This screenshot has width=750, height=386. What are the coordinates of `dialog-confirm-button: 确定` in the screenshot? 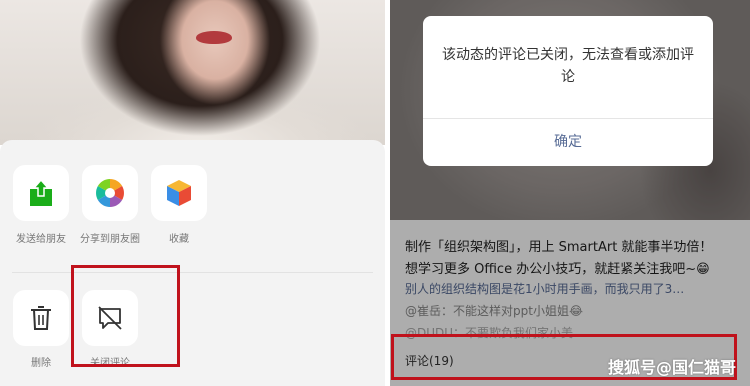 It's located at (568, 142).